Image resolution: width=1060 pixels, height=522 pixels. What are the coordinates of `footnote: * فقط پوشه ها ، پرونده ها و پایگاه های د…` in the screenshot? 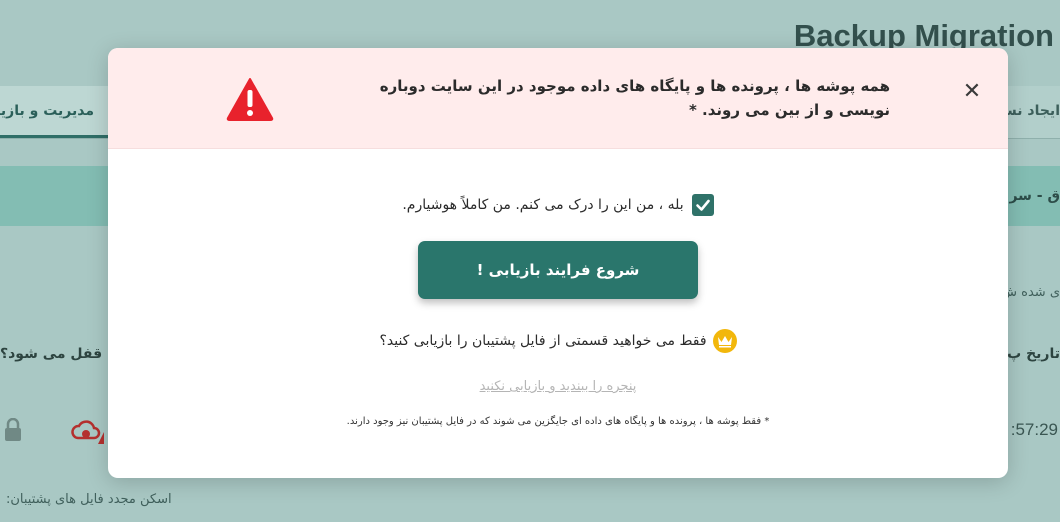 It's located at (558, 421).